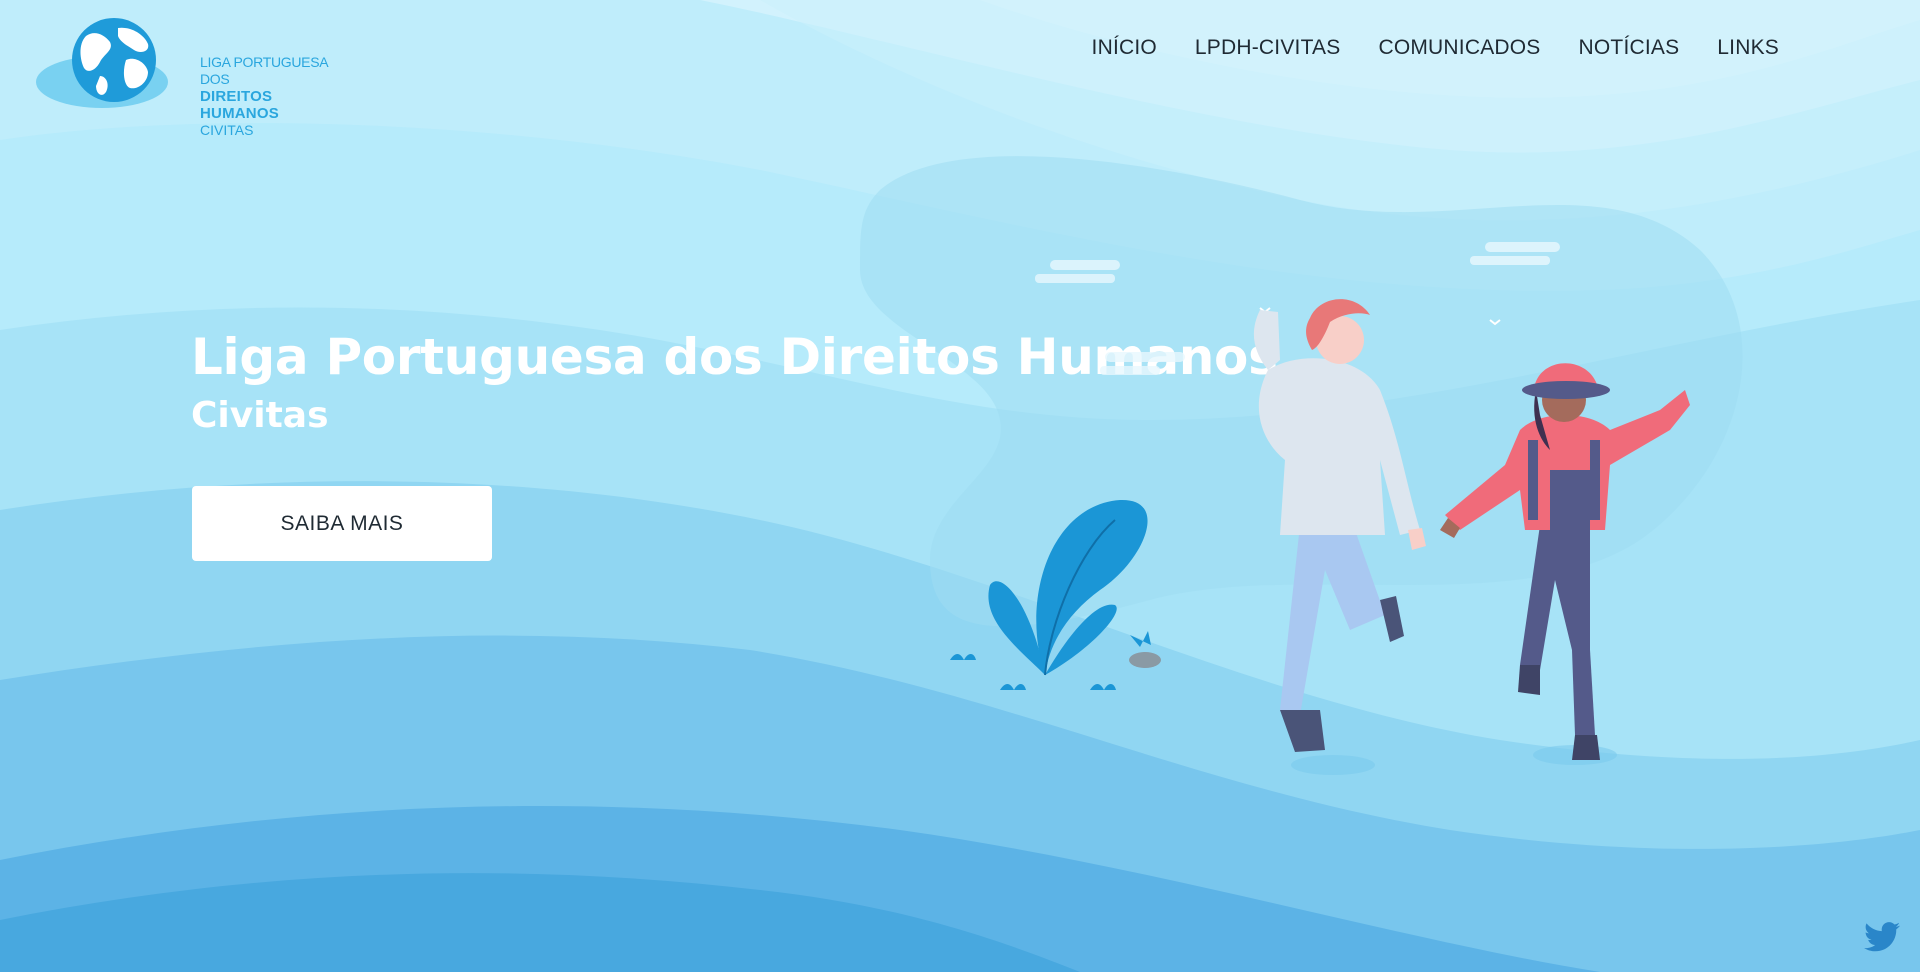 The image size is (1920, 972). Describe the element at coordinates (1339, 525) in the screenshot. I see `man-figure` at that location.